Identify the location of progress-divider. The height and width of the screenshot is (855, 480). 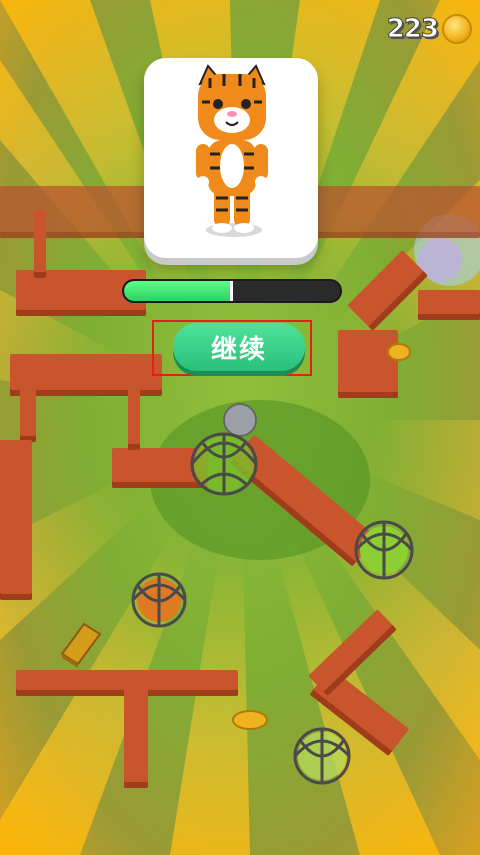
(231, 291).